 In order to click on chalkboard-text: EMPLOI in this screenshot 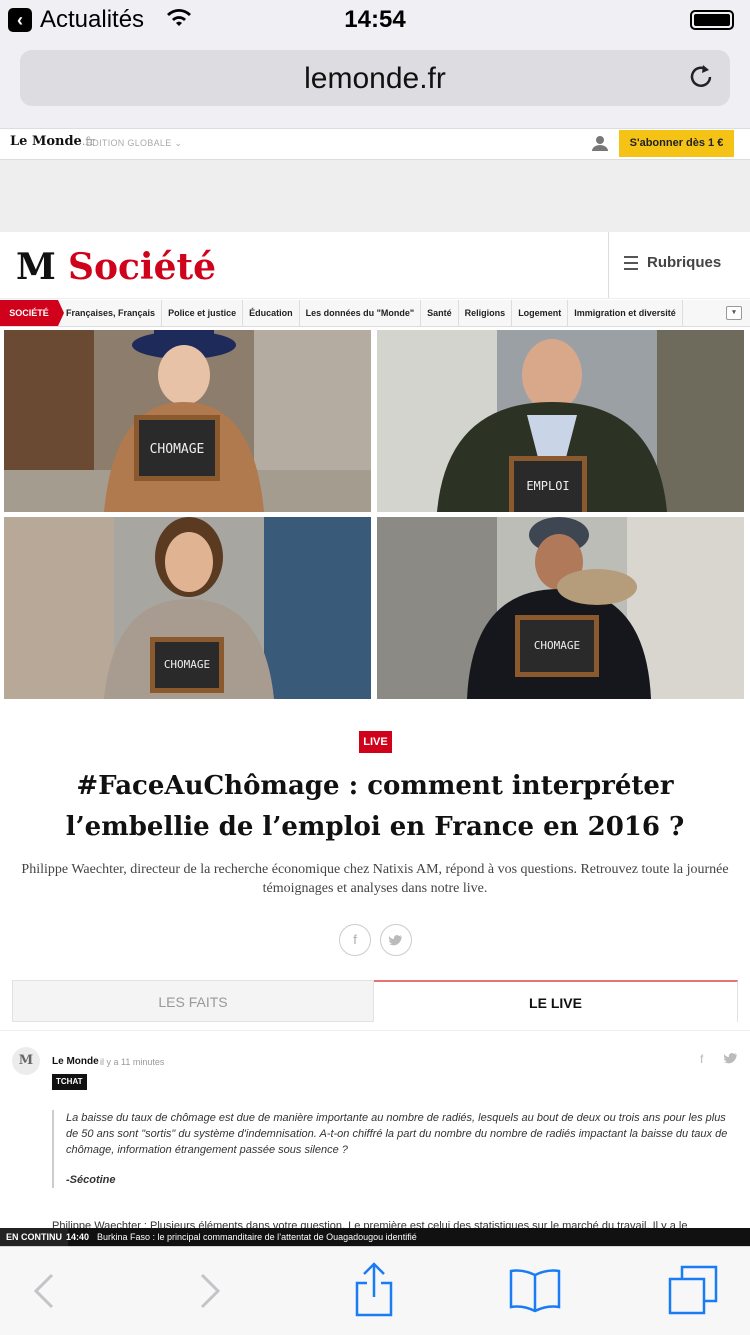, I will do `click(547, 486)`.